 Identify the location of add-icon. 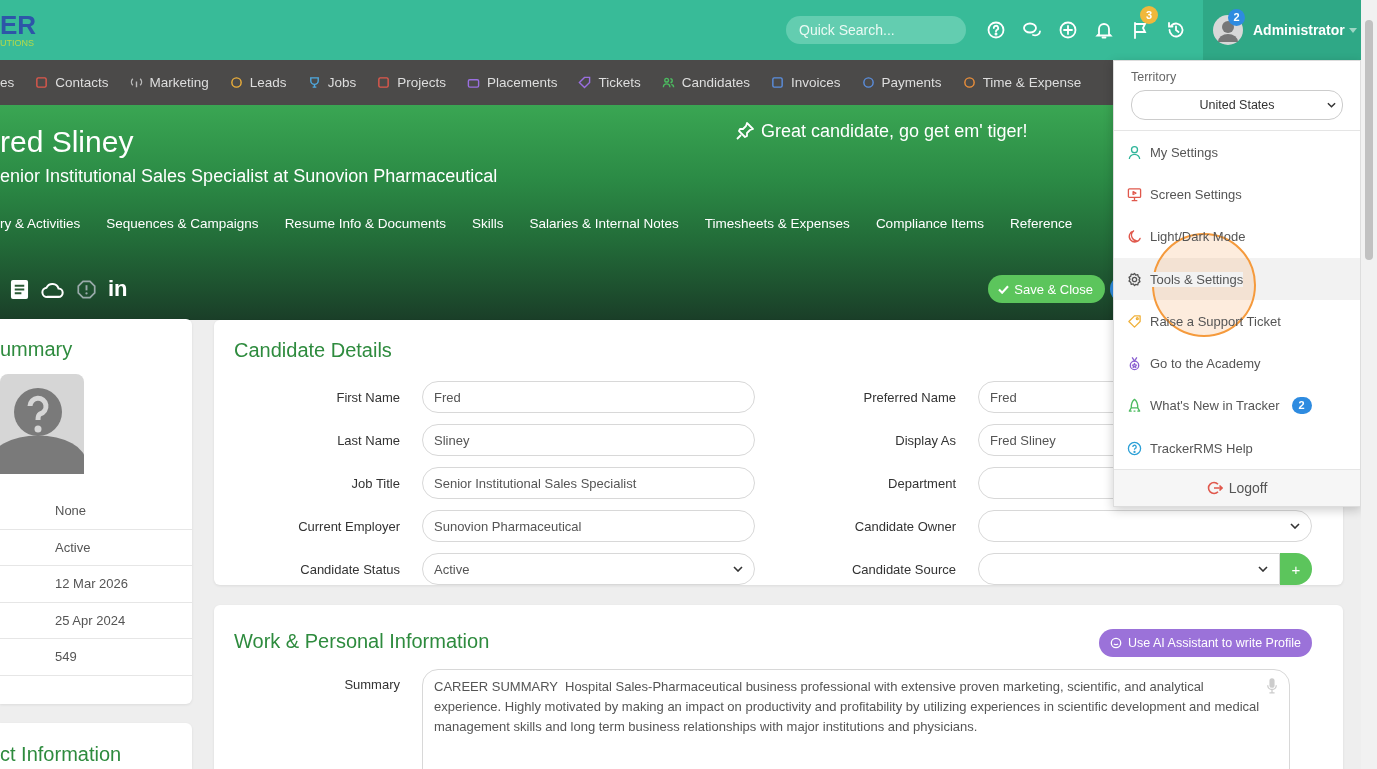
(1068, 30).